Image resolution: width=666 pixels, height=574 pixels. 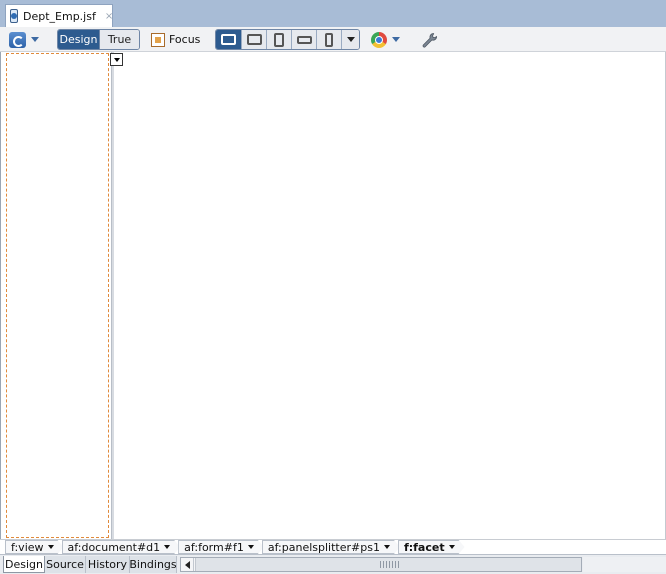 What do you see at coordinates (185, 39) in the screenshot?
I see `focus-label: Focus` at bounding box center [185, 39].